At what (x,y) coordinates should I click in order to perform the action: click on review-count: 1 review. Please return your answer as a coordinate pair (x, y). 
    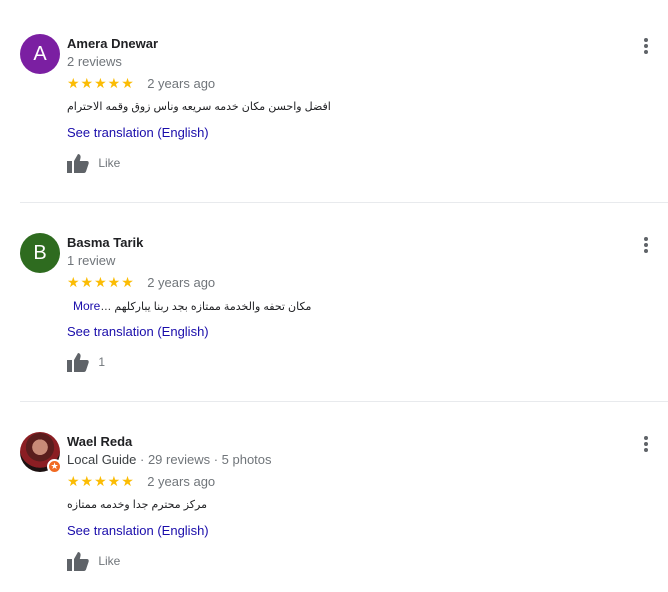
    Looking at the image, I should click on (91, 260).